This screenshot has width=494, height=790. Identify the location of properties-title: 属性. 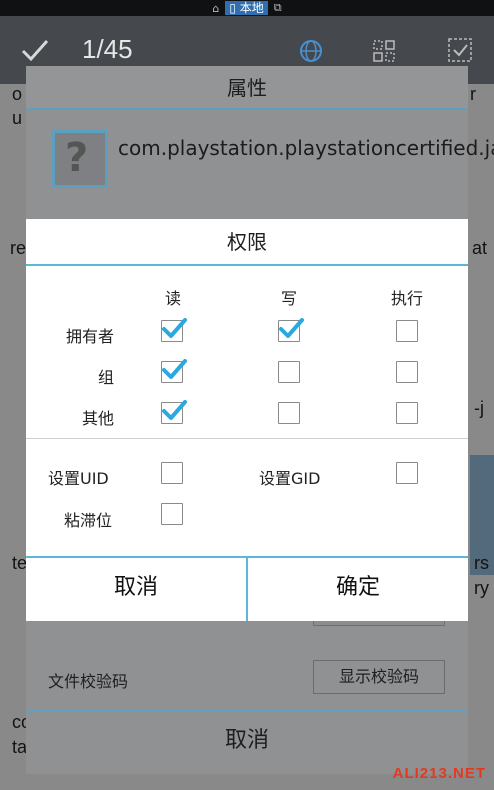
(247, 88).